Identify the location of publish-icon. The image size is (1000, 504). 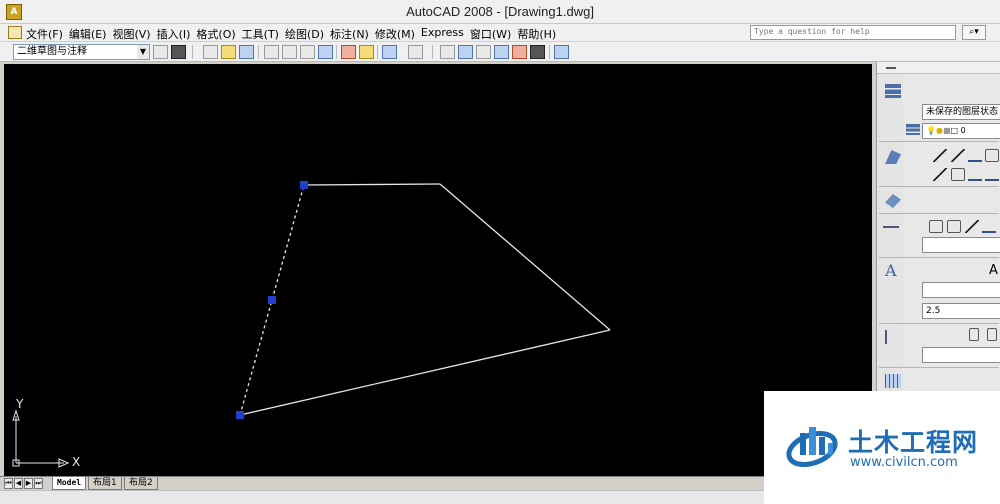
(307, 52).